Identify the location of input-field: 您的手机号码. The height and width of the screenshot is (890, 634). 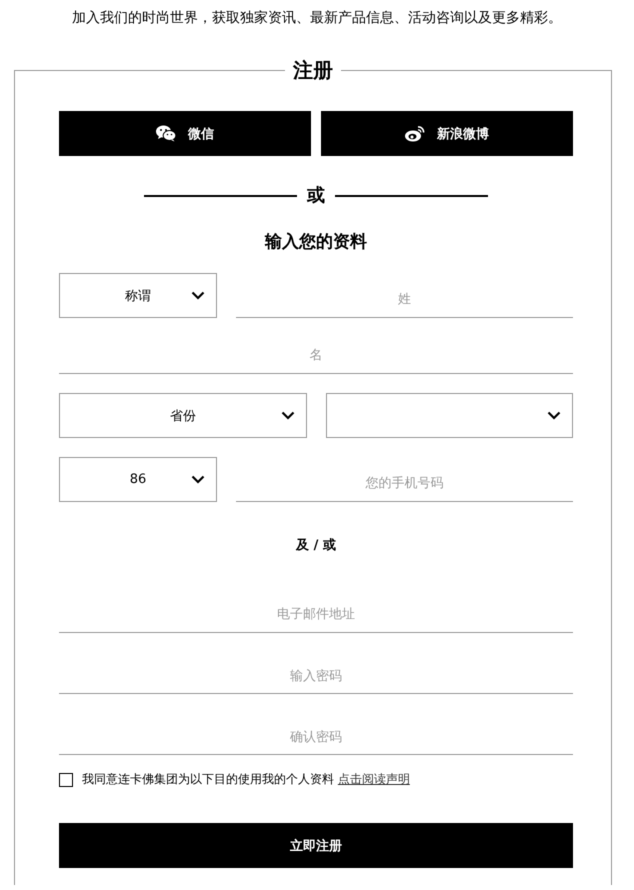
(404, 483).